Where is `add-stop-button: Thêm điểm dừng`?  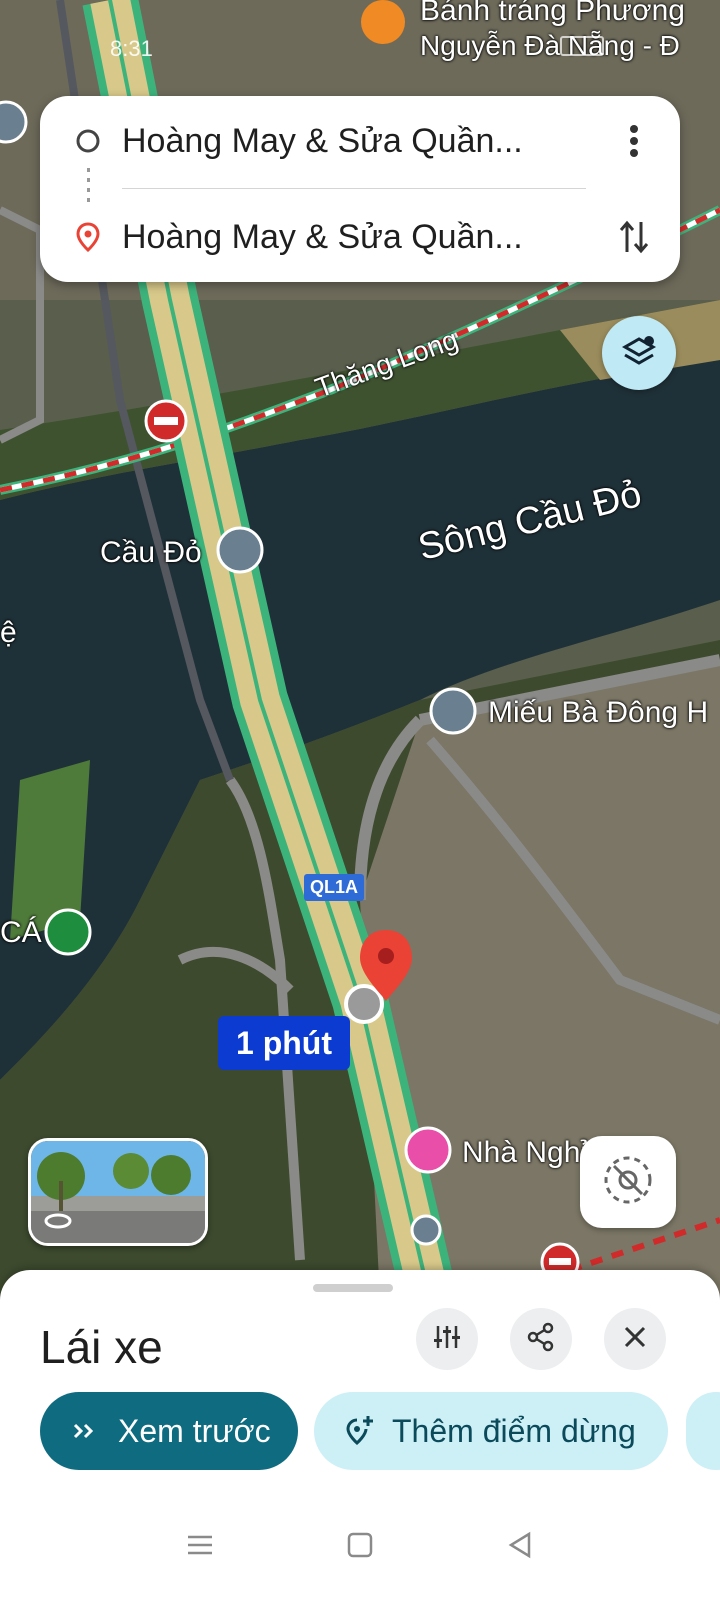
add-stop-button: Thêm điểm dừng is located at coordinates (491, 1431).